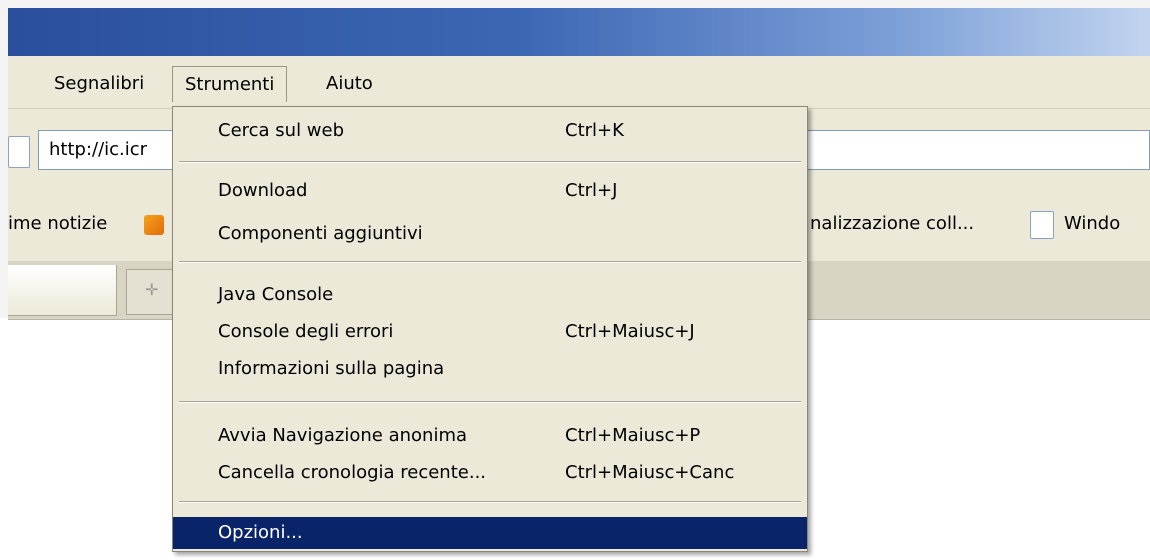  What do you see at coordinates (633, 435) in the screenshot?
I see `menu-item-shortcut: Ctrl+Maiusc+P` at bounding box center [633, 435].